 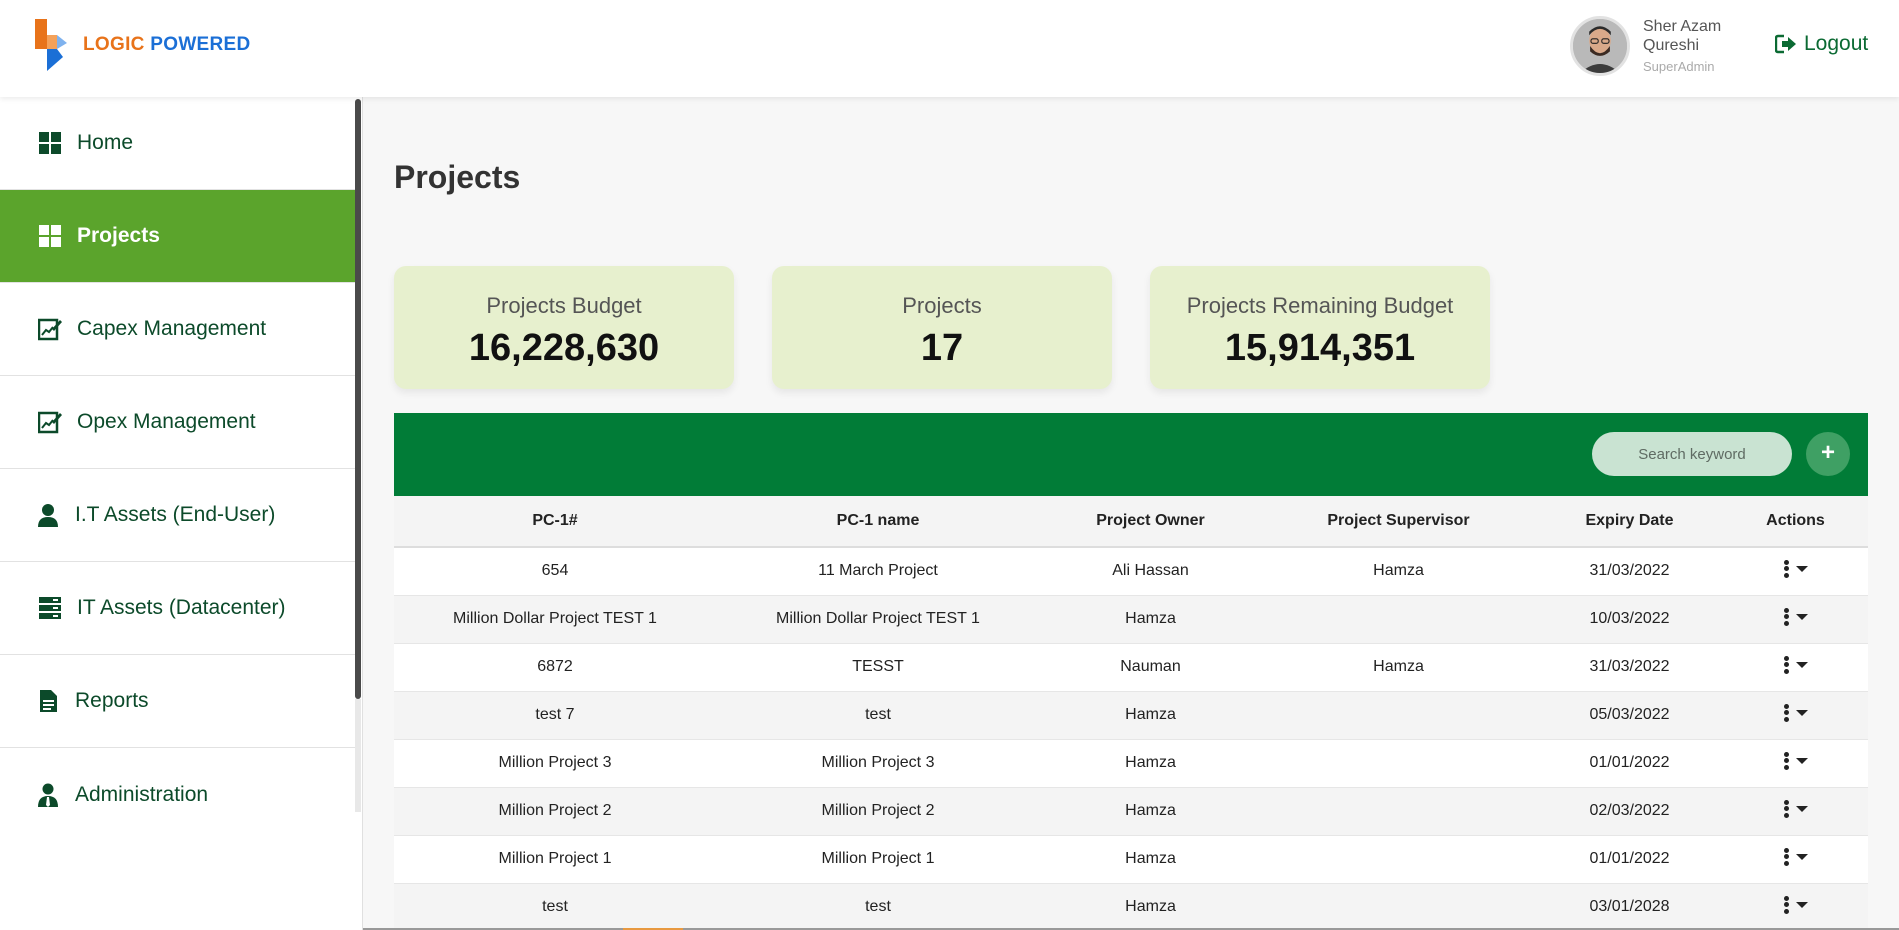 What do you see at coordinates (1320, 305) in the screenshot?
I see `card-label: Projects Remaining Budget` at bounding box center [1320, 305].